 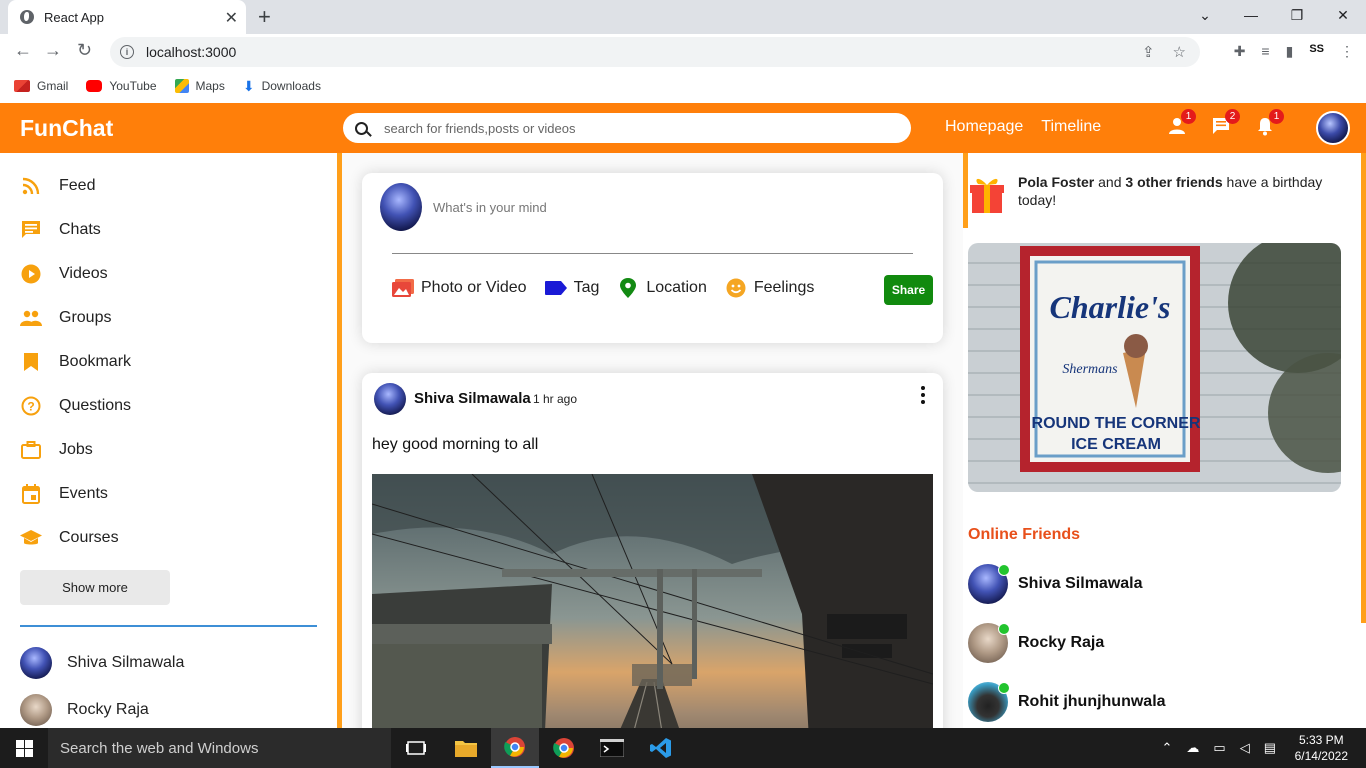 I want to click on network-icon: ▭, so click(x=1219, y=748).